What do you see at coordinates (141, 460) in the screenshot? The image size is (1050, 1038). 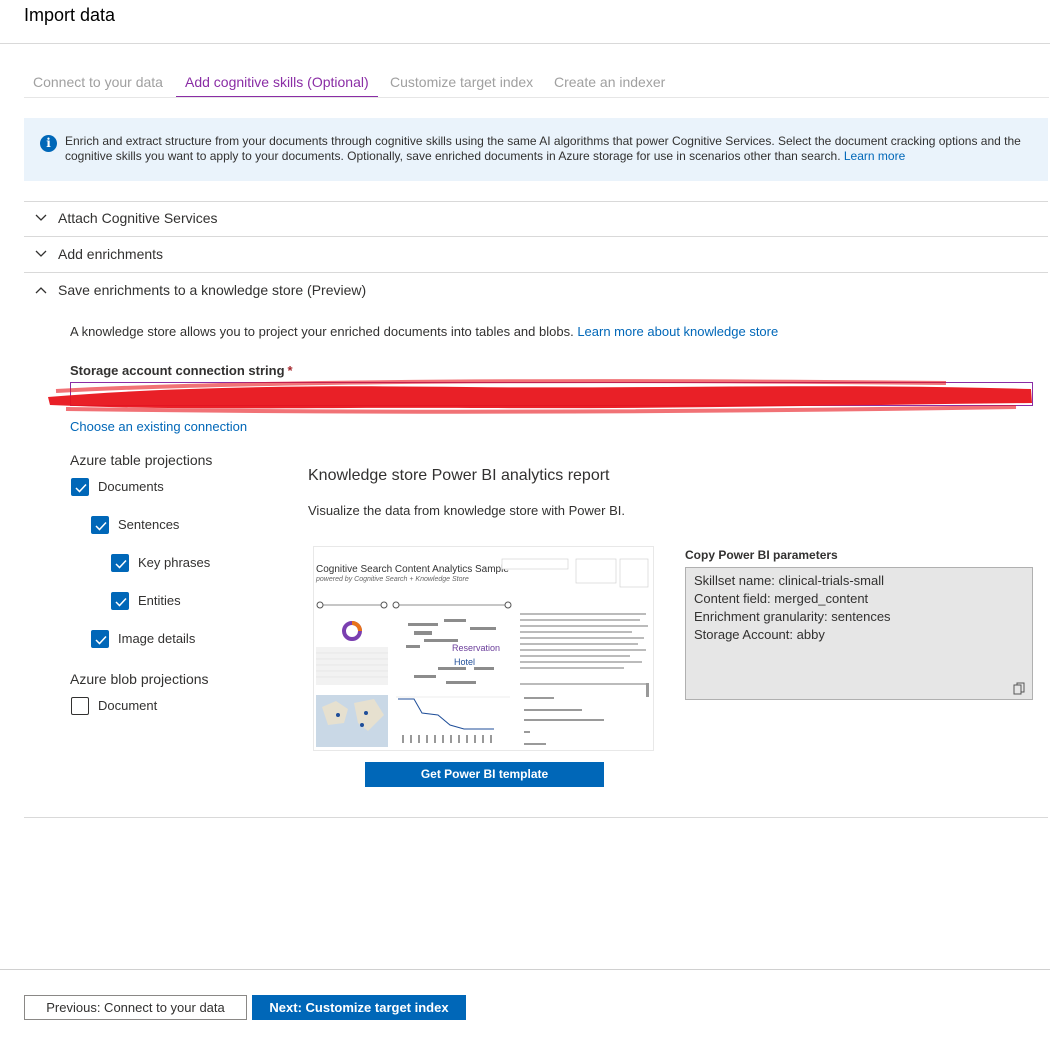 I see `table-projections-heading: Azure table projections` at bounding box center [141, 460].